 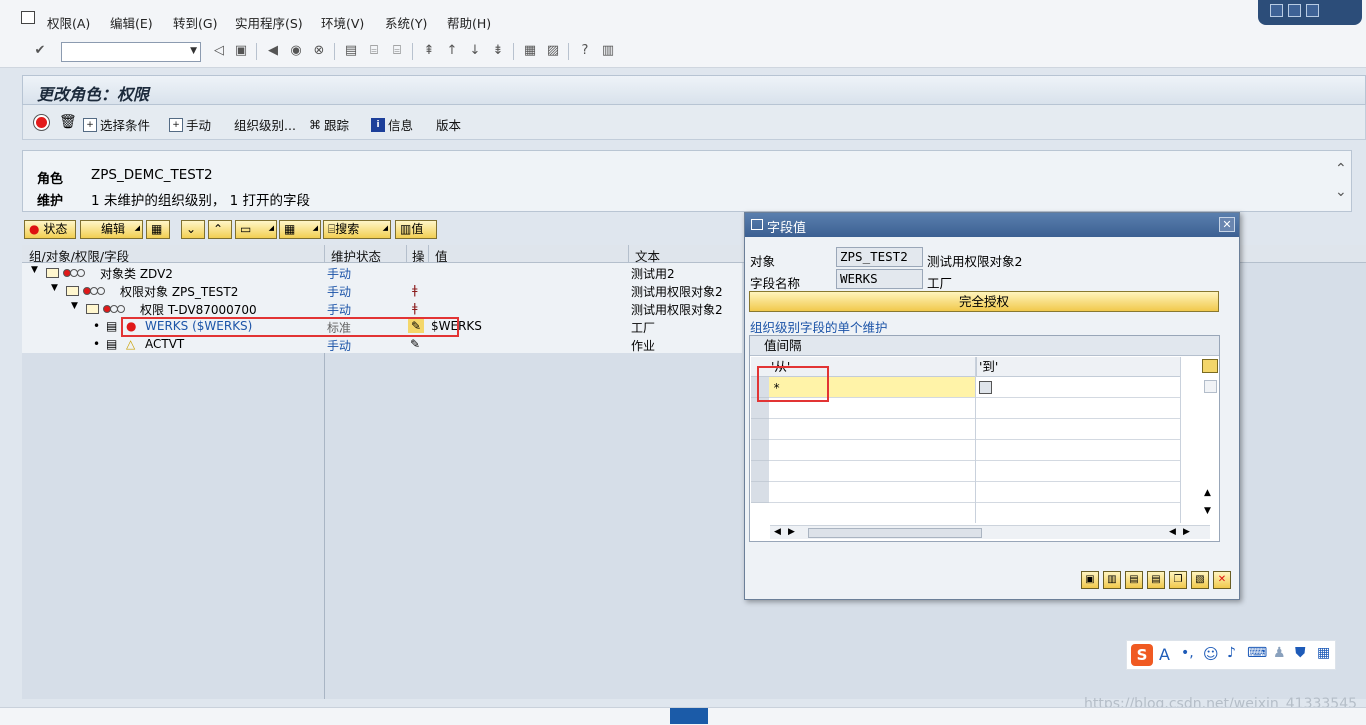 I want to click on back-arrow-icon: ◁, so click(x=219, y=51).